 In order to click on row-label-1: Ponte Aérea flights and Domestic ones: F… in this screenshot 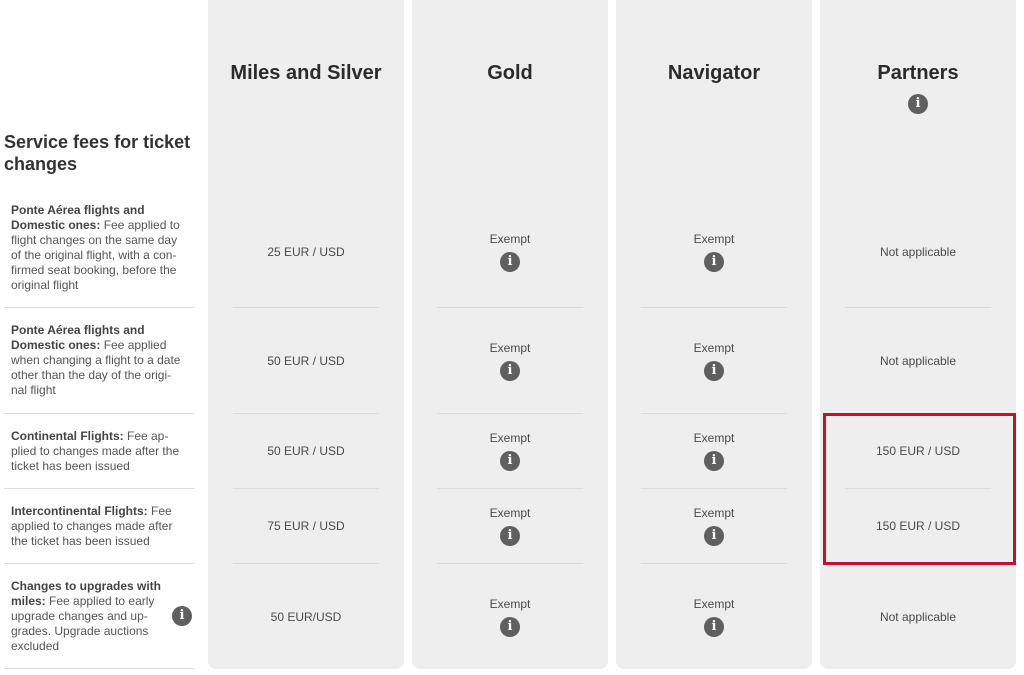, I will do `click(95, 247)`.